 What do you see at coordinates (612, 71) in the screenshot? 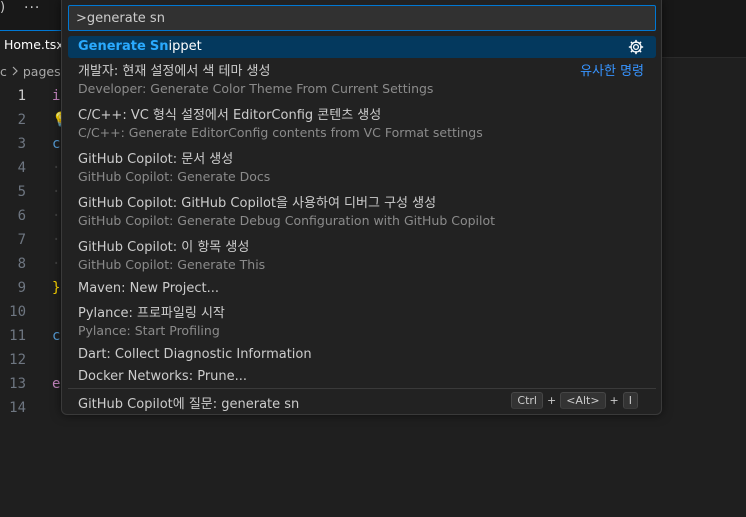
I see `category-label: 유사한 명령` at bounding box center [612, 71].